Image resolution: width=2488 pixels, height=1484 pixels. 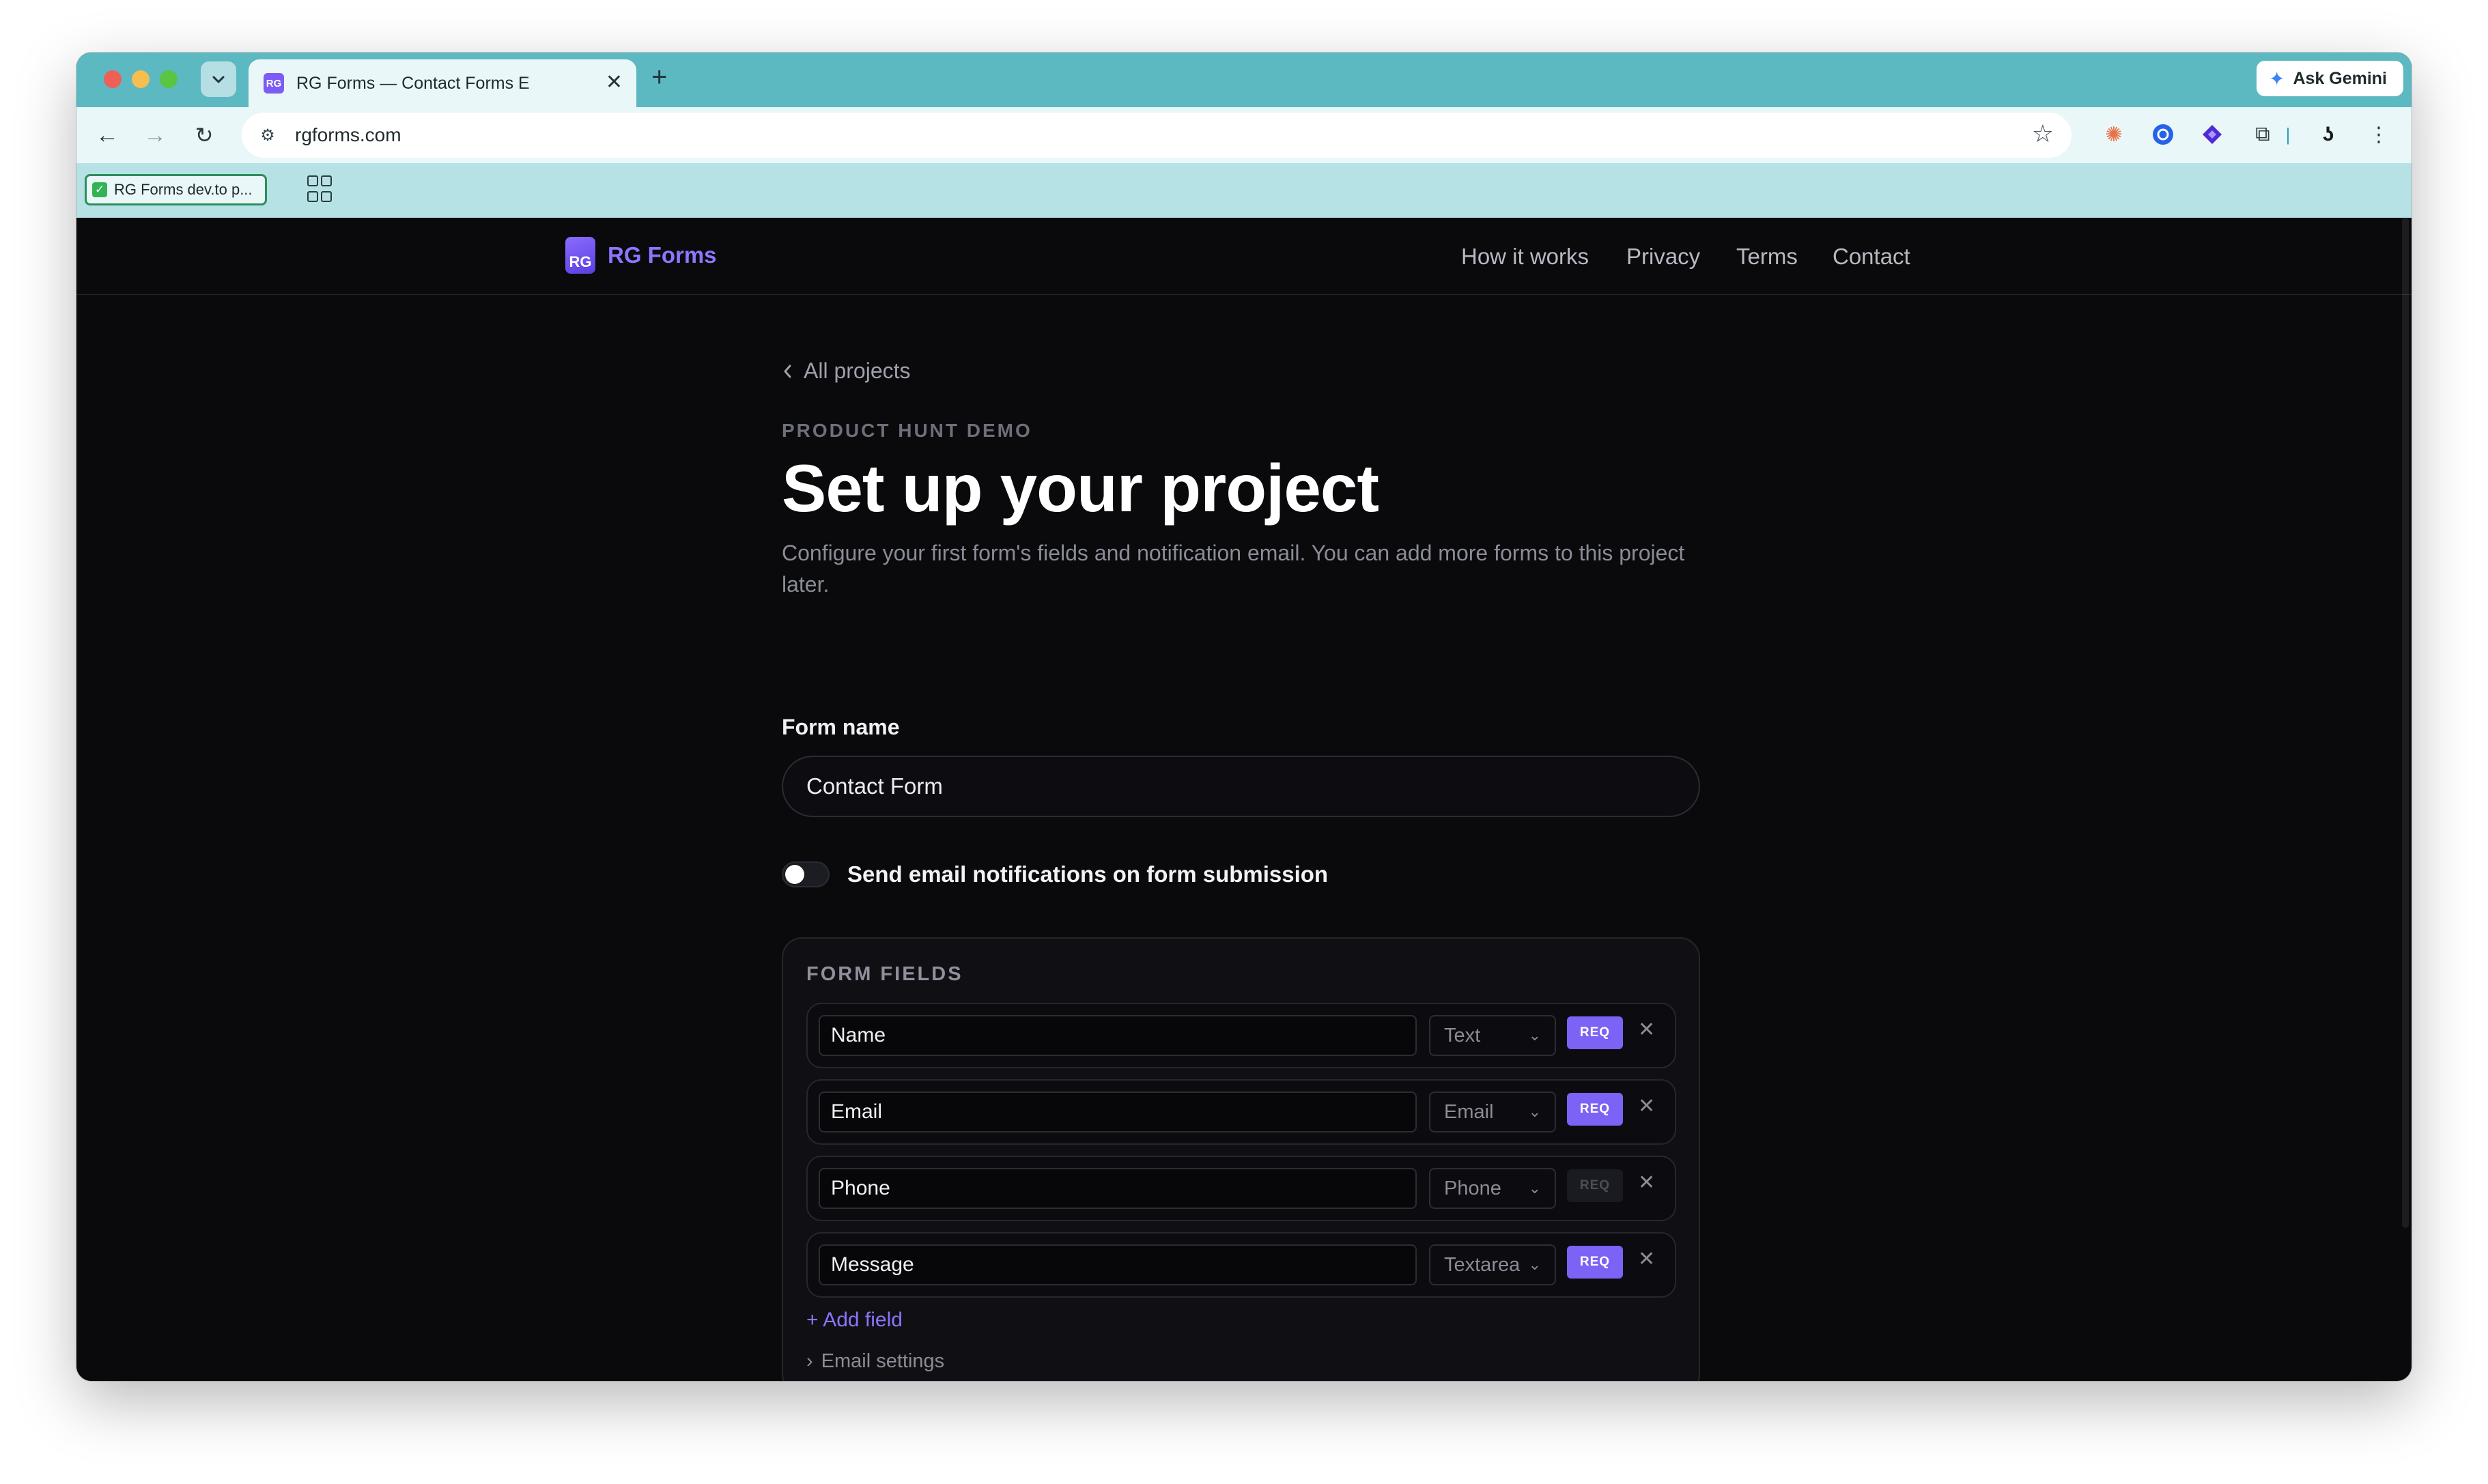 I want to click on tab-search-button, so click(x=218, y=79).